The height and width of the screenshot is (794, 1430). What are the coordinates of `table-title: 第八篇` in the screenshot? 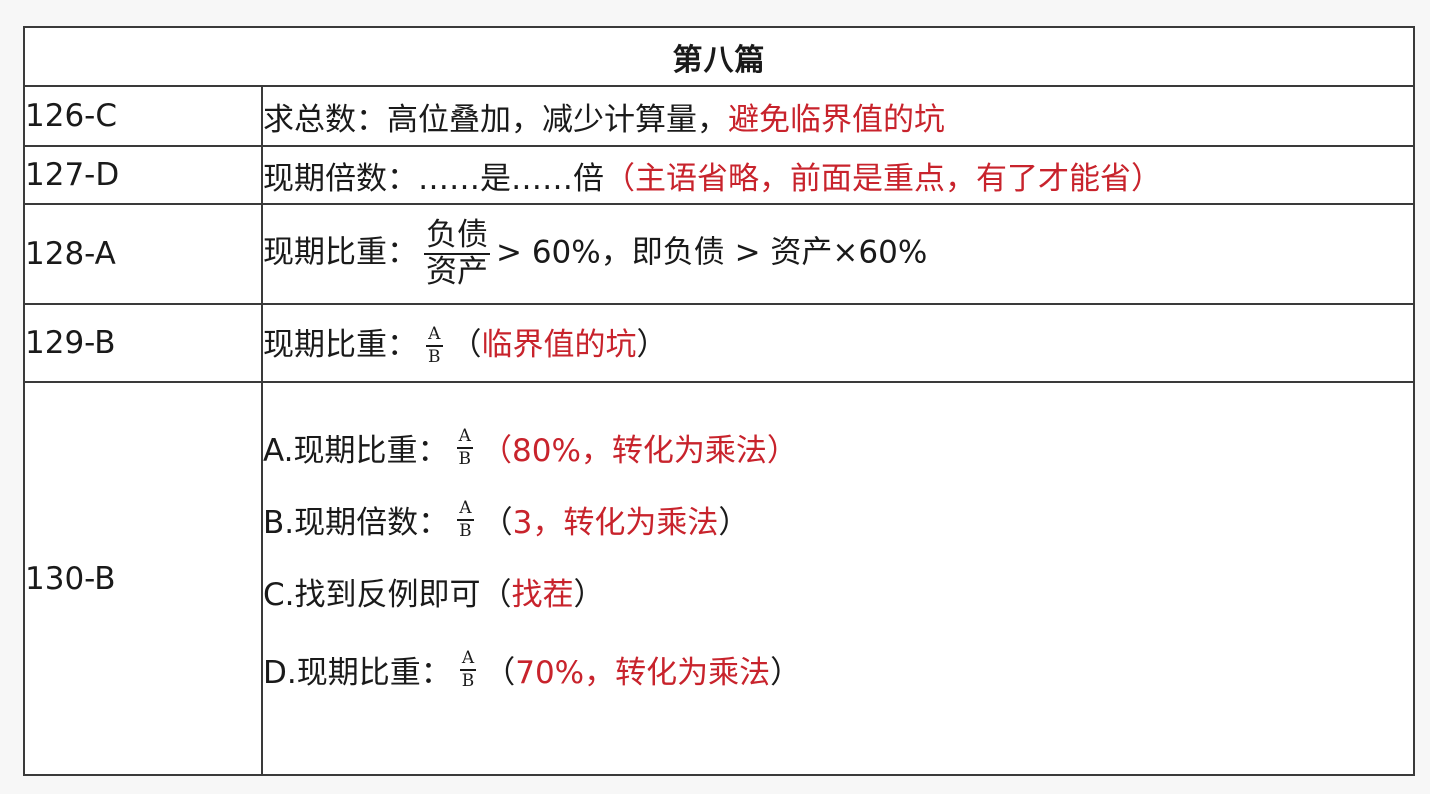 It's located at (719, 56).